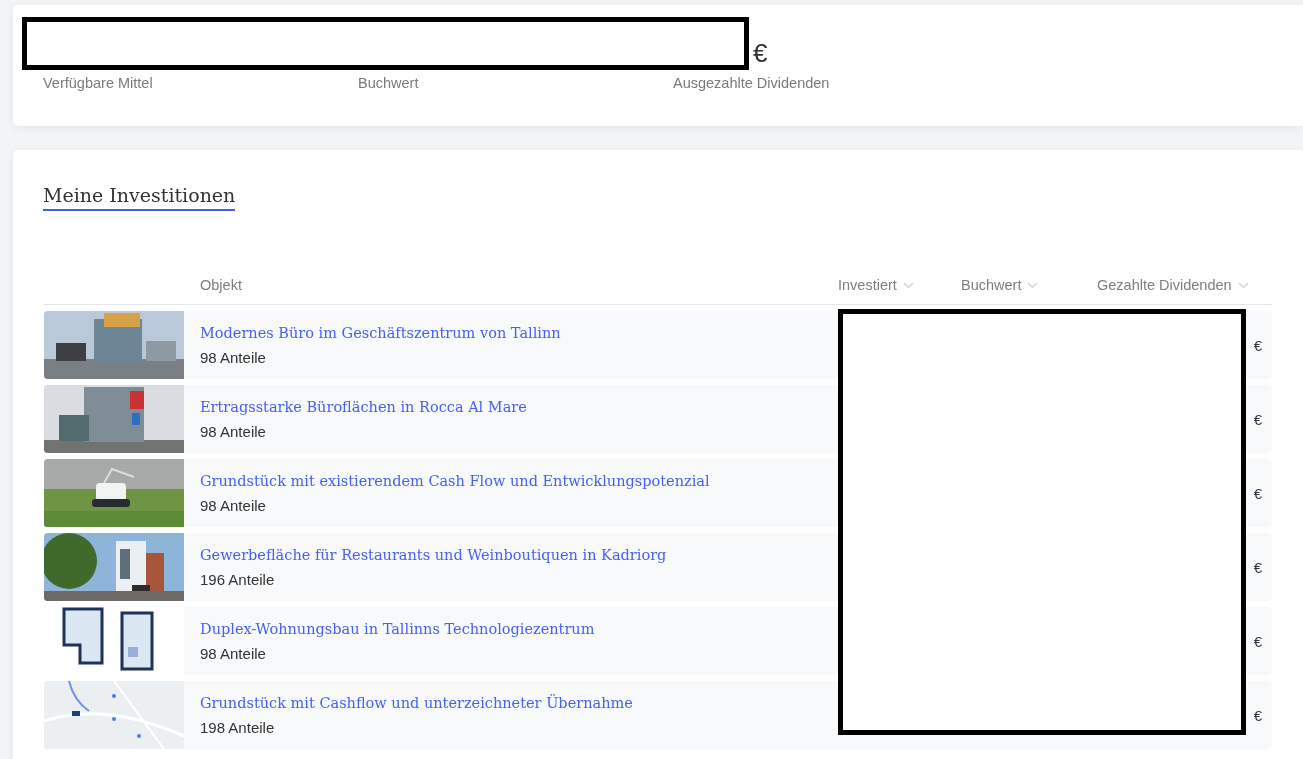 The image size is (1303, 759). I want to click on shares-count: 196 Anteile, so click(238, 579).